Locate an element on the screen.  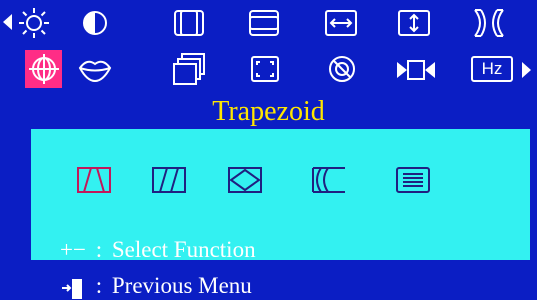
h-size-icon is located at coordinates (189, 23).